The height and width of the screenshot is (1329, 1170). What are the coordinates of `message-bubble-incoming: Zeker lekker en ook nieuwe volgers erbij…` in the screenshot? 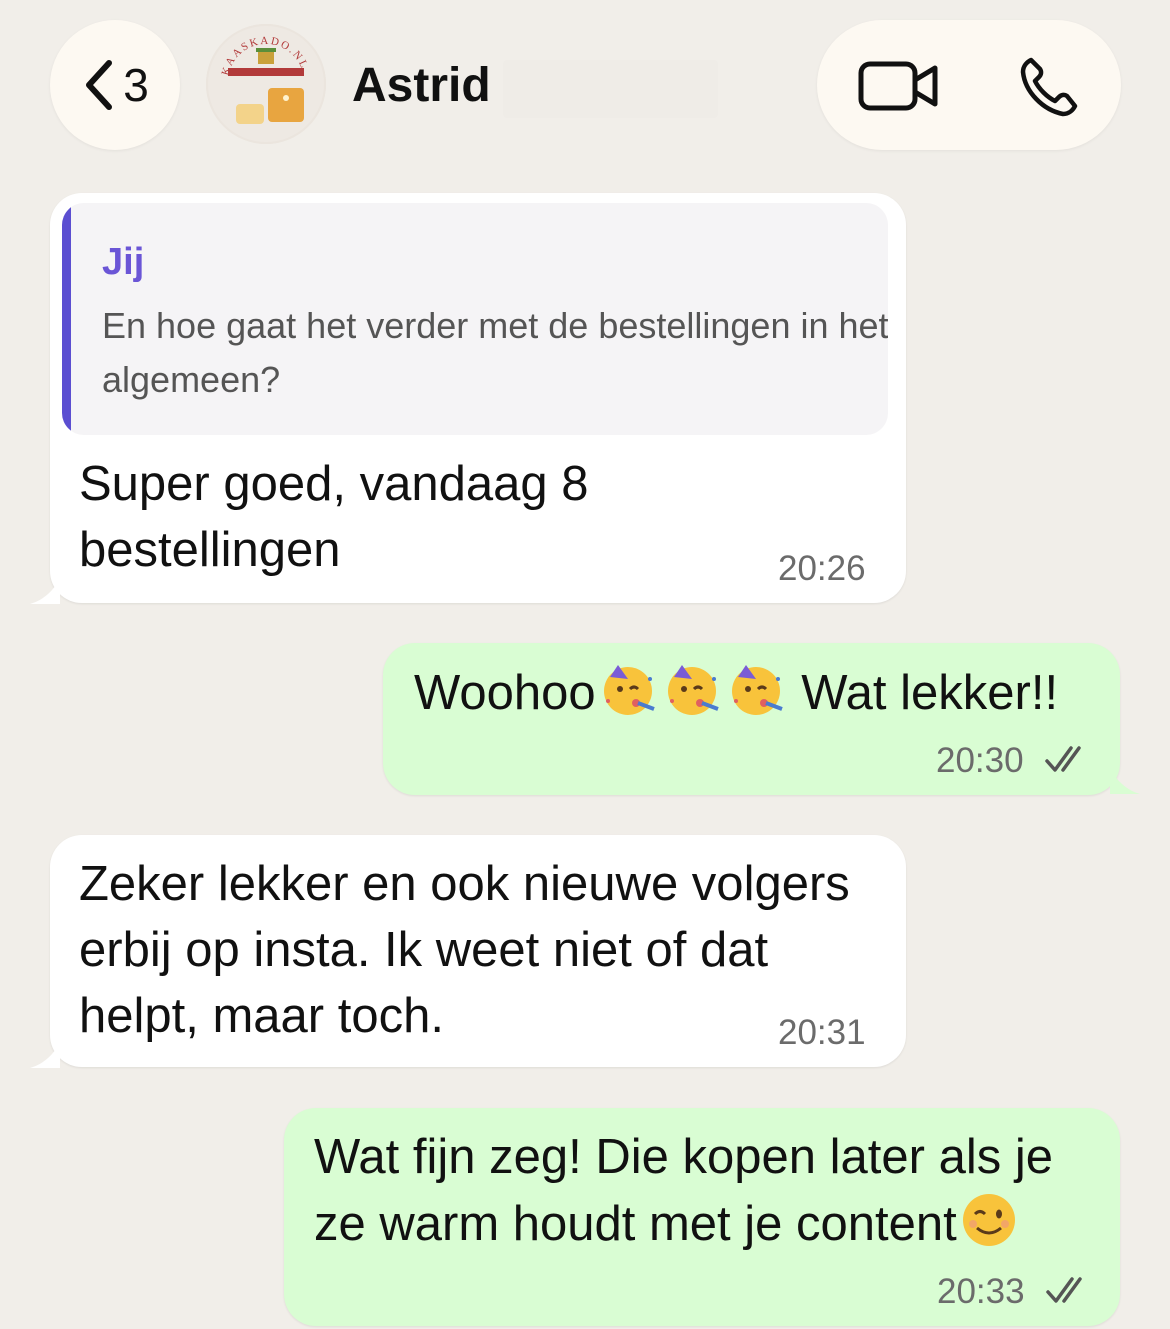 It's located at (478, 951).